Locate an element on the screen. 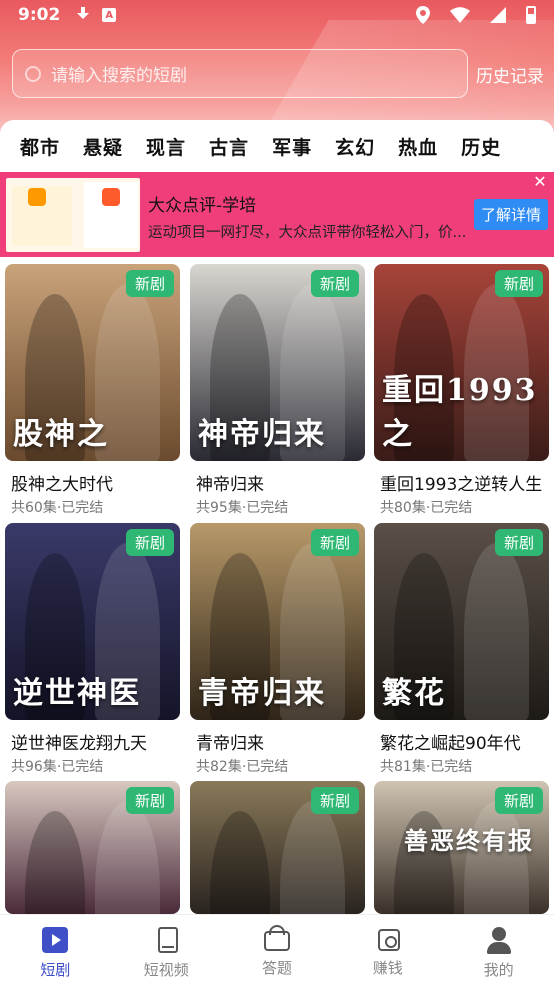  drama-title: 青帝归来 is located at coordinates (230, 744).